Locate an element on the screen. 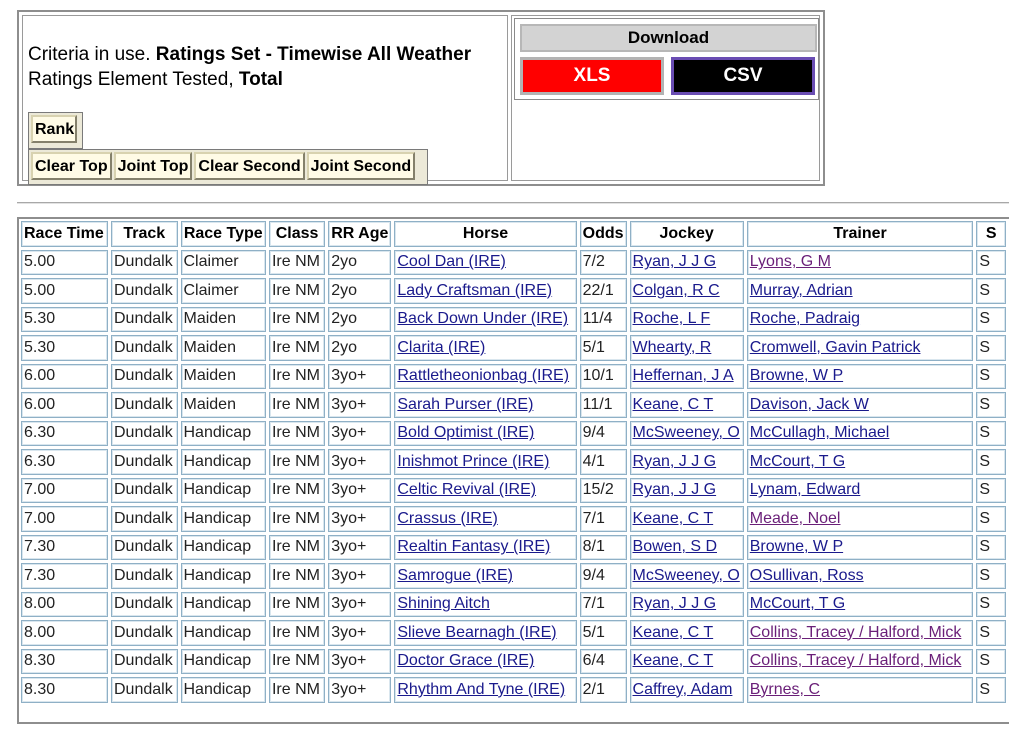 The width and height of the screenshot is (1009, 740). horse-link: Doctor Grace (IRE) is located at coordinates (465, 660).